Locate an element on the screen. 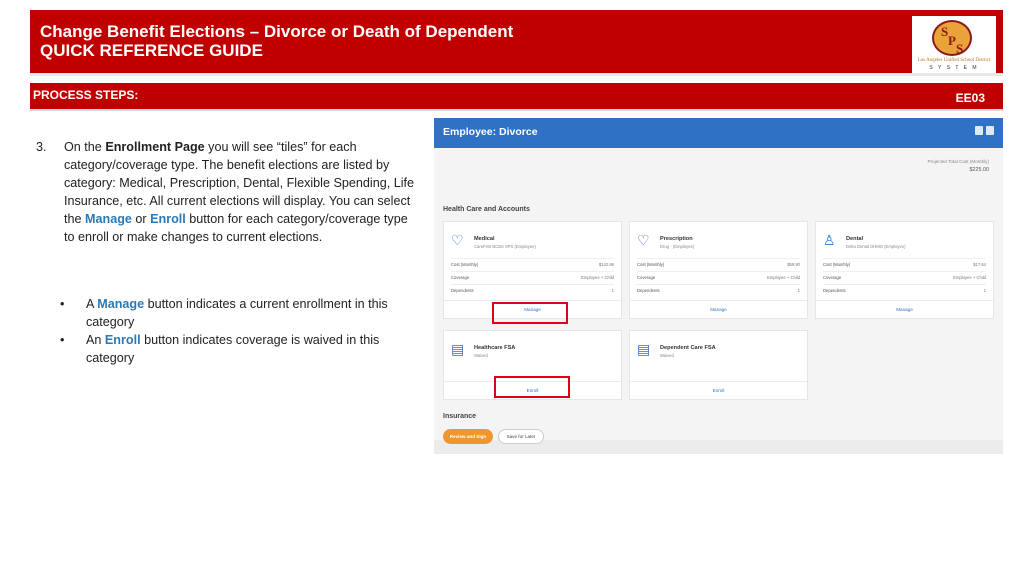  document-code: EE03 is located at coordinates (970, 98).